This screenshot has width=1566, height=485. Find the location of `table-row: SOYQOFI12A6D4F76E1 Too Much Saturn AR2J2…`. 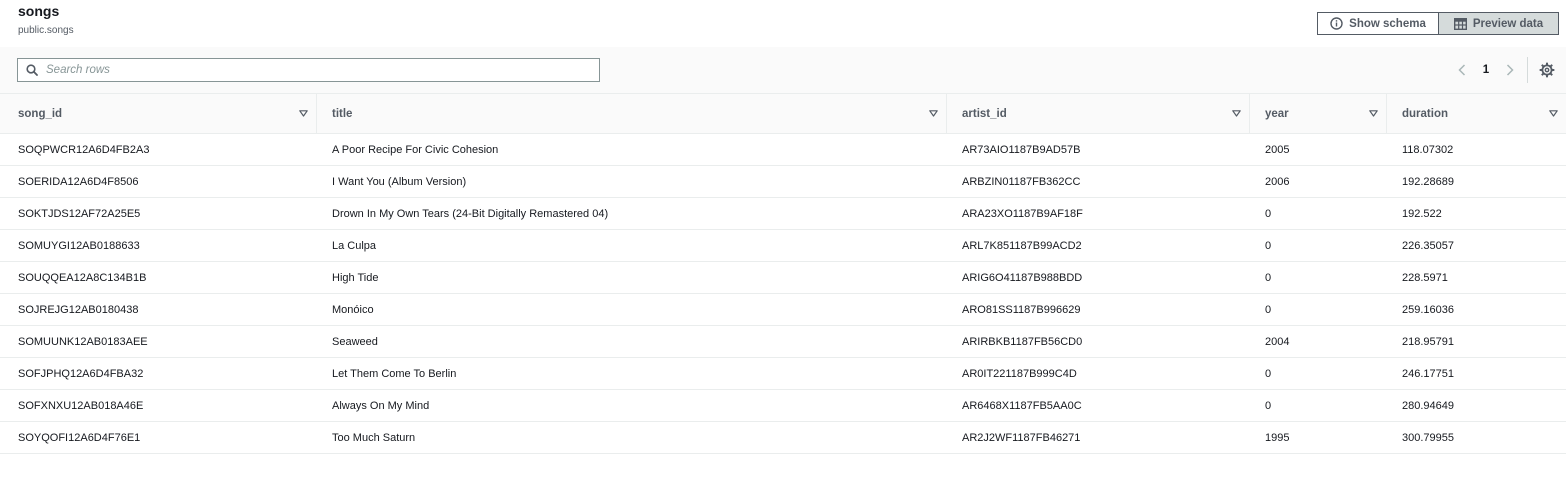

table-row: SOYQOFI12A6D4F76E1 Too Much Saturn AR2J2… is located at coordinates (783, 437).